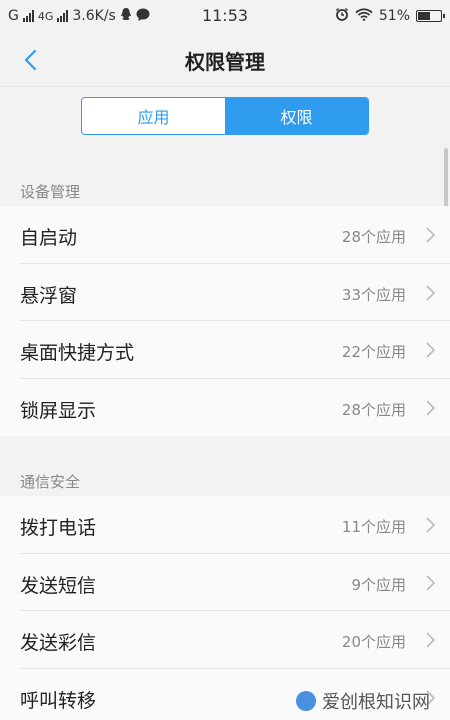 Image resolution: width=450 pixels, height=720 pixels. What do you see at coordinates (50, 192) in the screenshot?
I see `section-header-device: 设备管理` at bounding box center [50, 192].